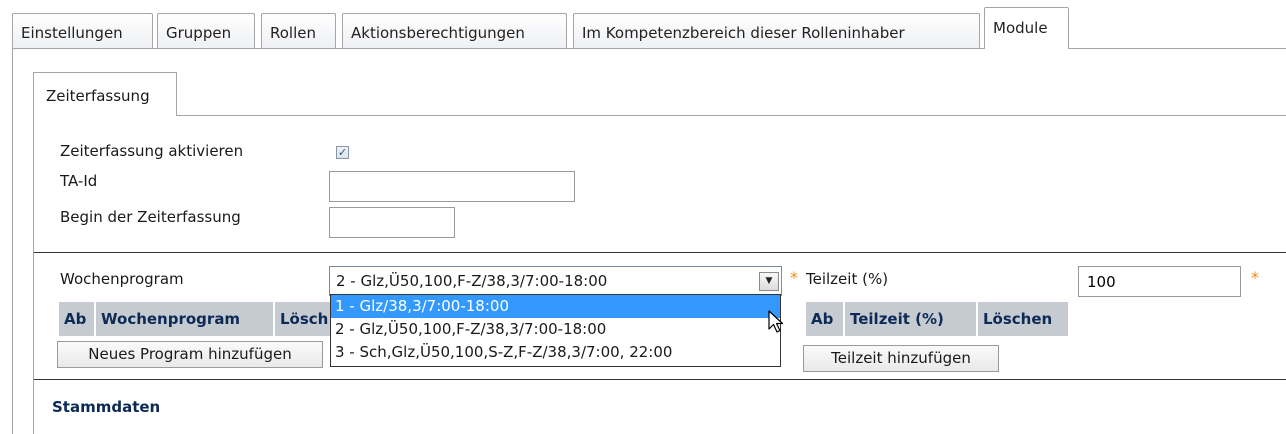 The height and width of the screenshot is (434, 1286). Describe the element at coordinates (1159, 281) in the screenshot. I see `teilzeit-input` at that location.